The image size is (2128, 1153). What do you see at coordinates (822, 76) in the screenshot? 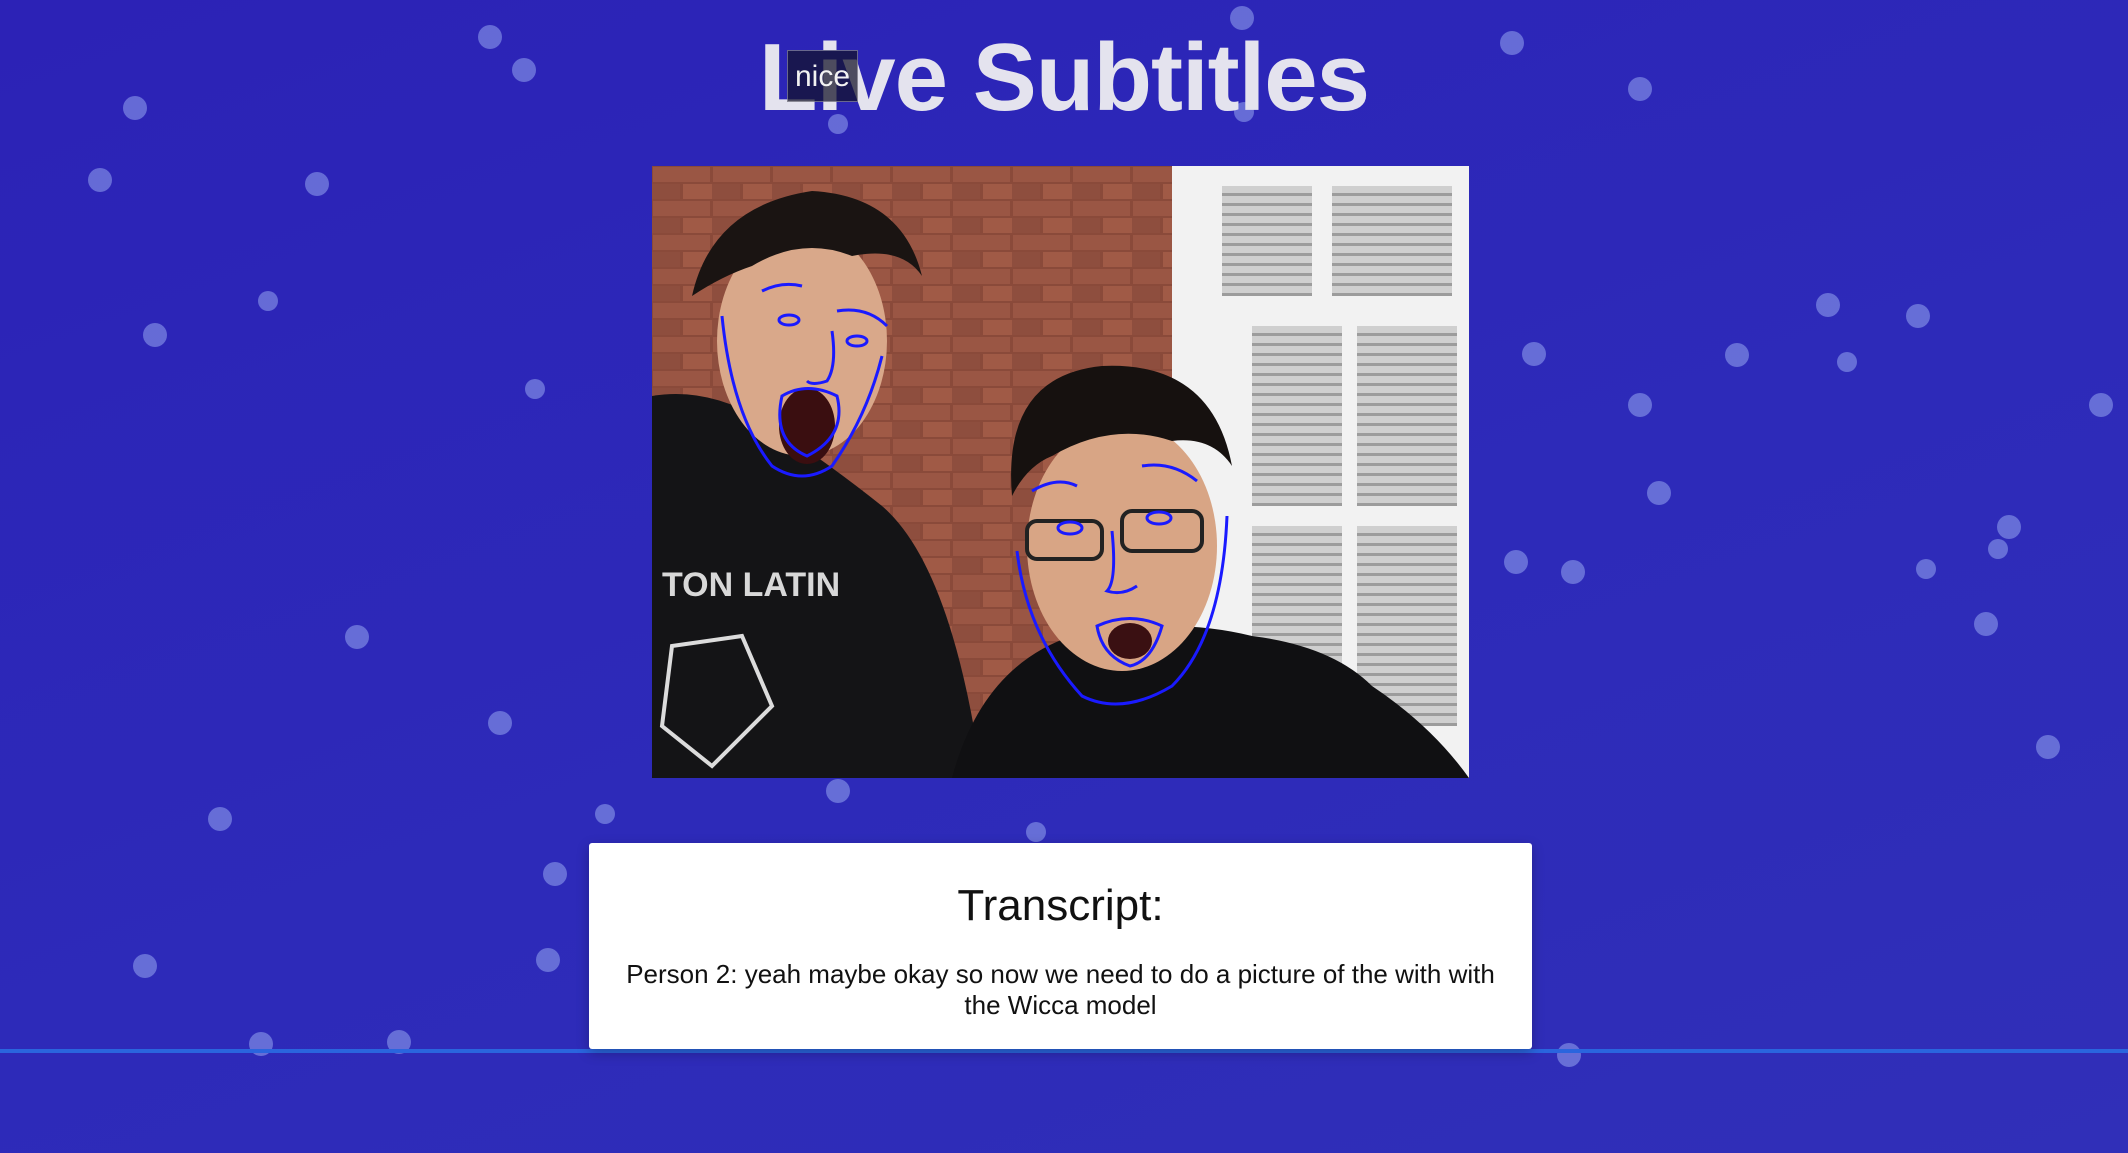
I see `live-subtitle-bubble: nice` at bounding box center [822, 76].